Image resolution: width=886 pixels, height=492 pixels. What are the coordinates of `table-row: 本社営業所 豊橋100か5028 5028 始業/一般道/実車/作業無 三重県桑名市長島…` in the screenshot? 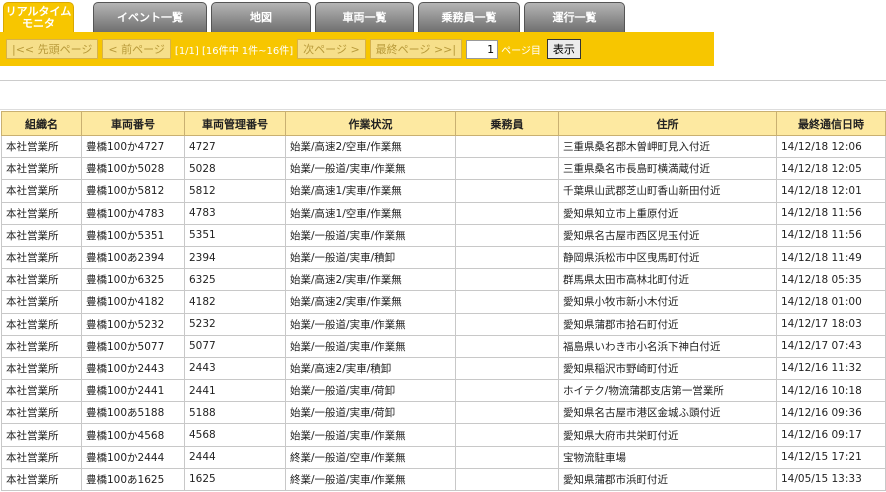 It's located at (443, 169).